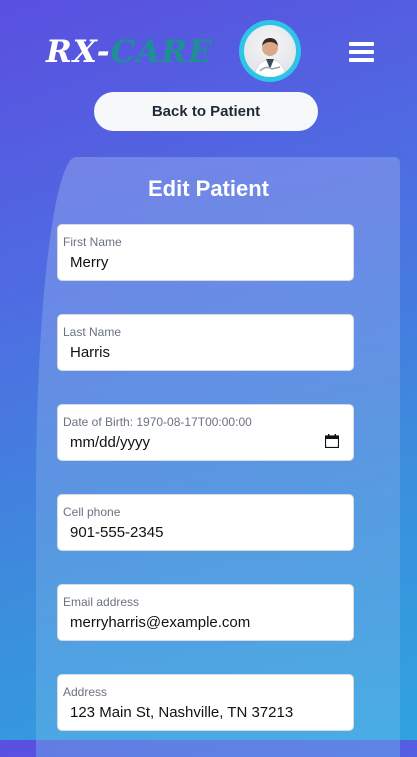 This screenshot has width=417, height=757. I want to click on cell-phone-field: Cell phone 901-555-2345, so click(205, 522).